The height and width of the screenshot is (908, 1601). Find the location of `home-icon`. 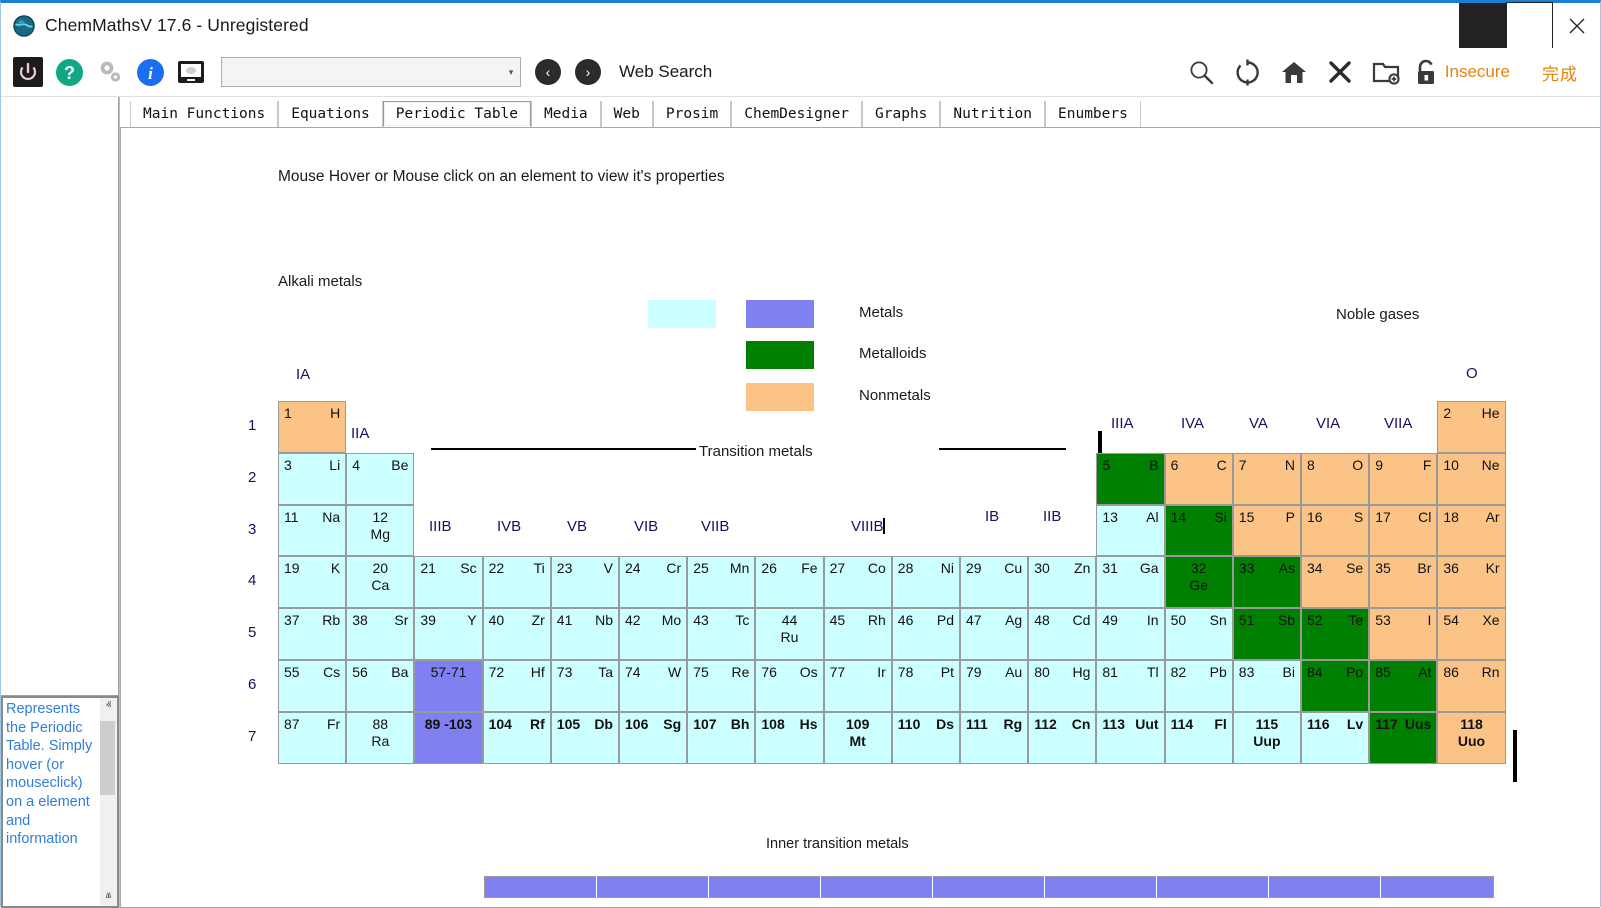

home-icon is located at coordinates (1294, 72).